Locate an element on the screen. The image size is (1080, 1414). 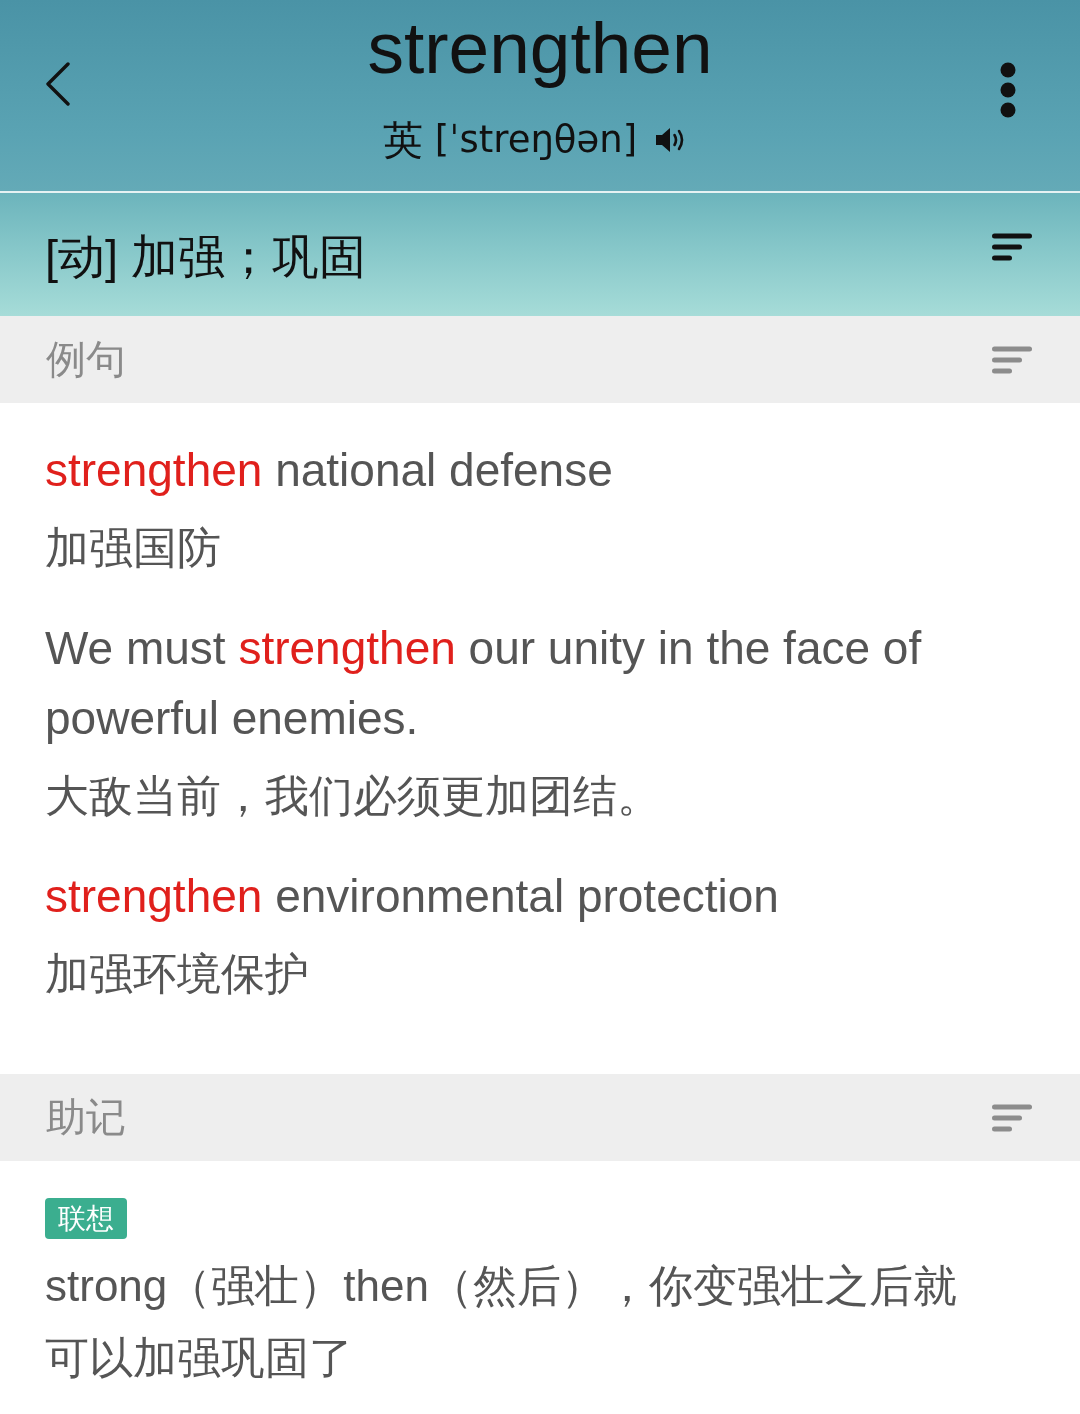
section-title: 助记 is located at coordinates (86, 1117).